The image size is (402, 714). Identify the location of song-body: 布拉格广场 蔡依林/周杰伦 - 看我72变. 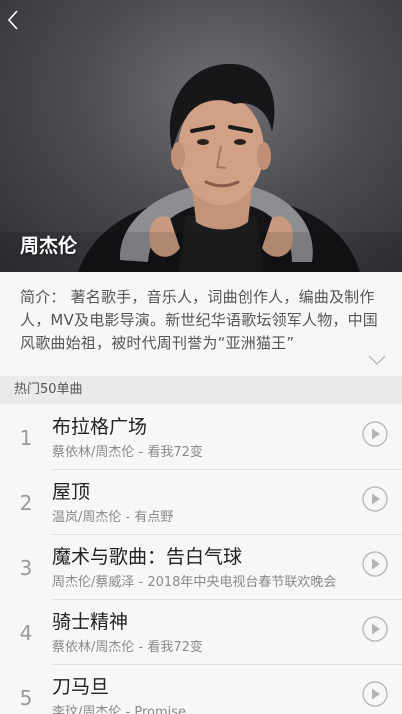
(227, 437).